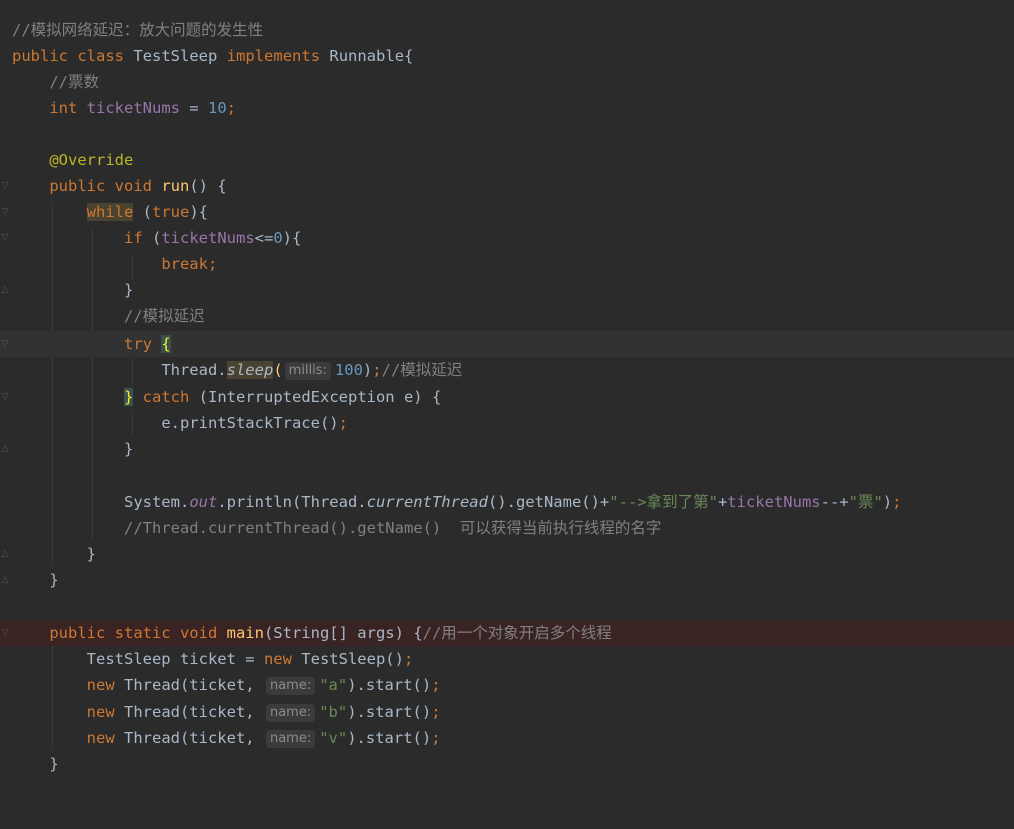 This screenshot has height=829, width=1014. I want to click on number-literal: 0, so click(278, 238).